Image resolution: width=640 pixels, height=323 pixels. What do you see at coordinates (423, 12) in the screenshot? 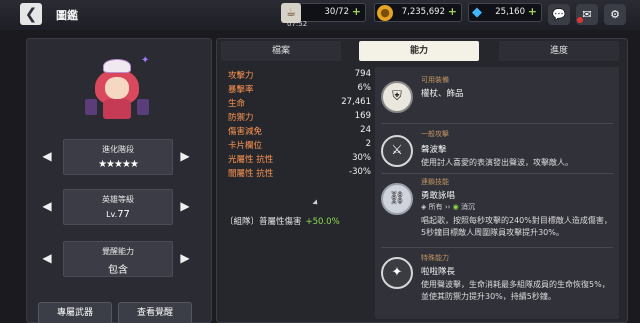
I see `coin-value: 7,235,692` at bounding box center [423, 12].